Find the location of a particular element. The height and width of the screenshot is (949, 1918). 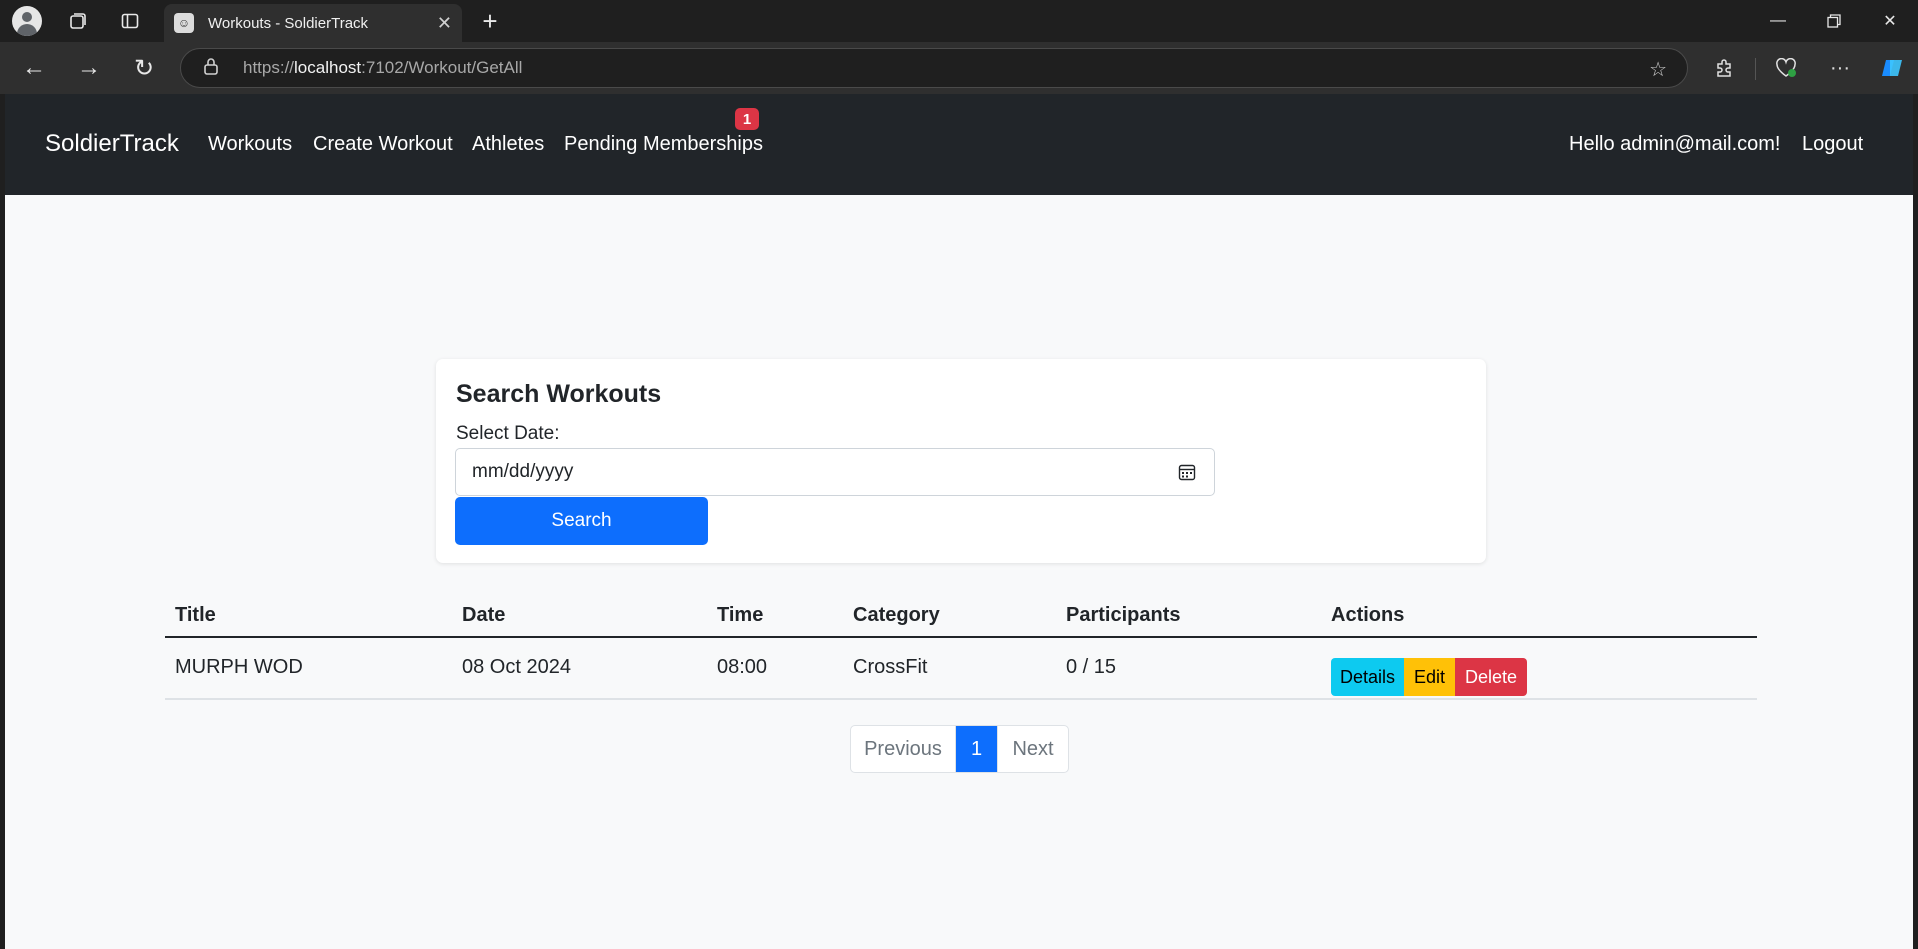

favorite-star-icon: ☆ is located at coordinates (1658, 69).